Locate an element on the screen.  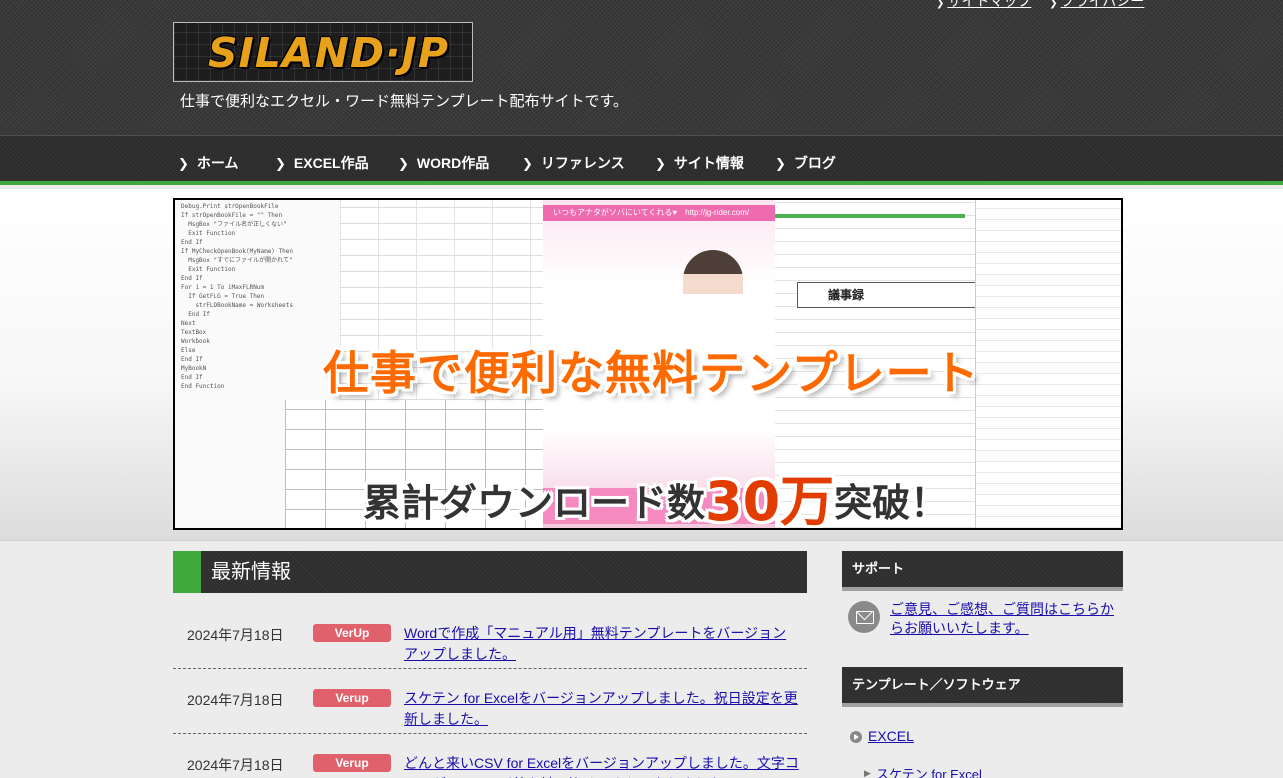
site-tagline: 仕事で便利なエクセル・ワード無料テンプレート配布サイトです。 is located at coordinates (404, 101).